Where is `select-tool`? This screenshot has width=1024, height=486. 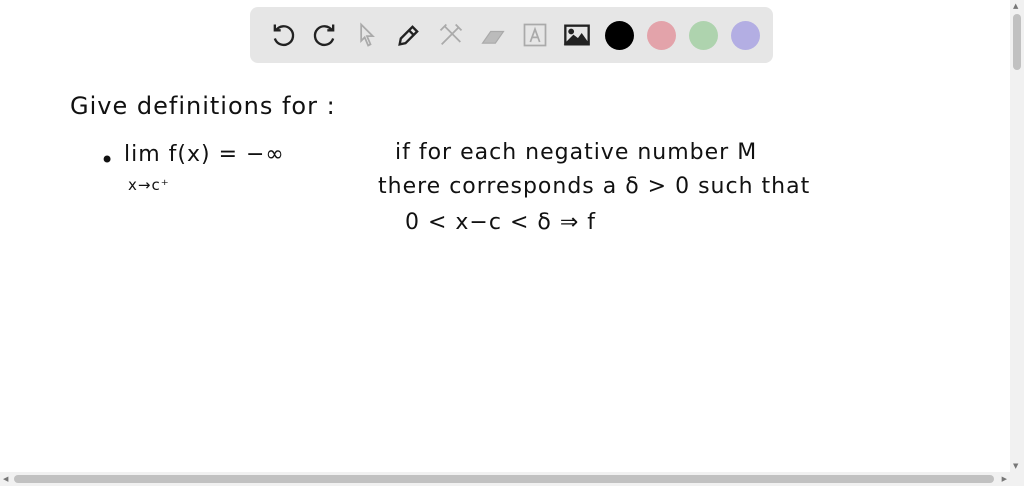 select-tool is located at coordinates (367, 35).